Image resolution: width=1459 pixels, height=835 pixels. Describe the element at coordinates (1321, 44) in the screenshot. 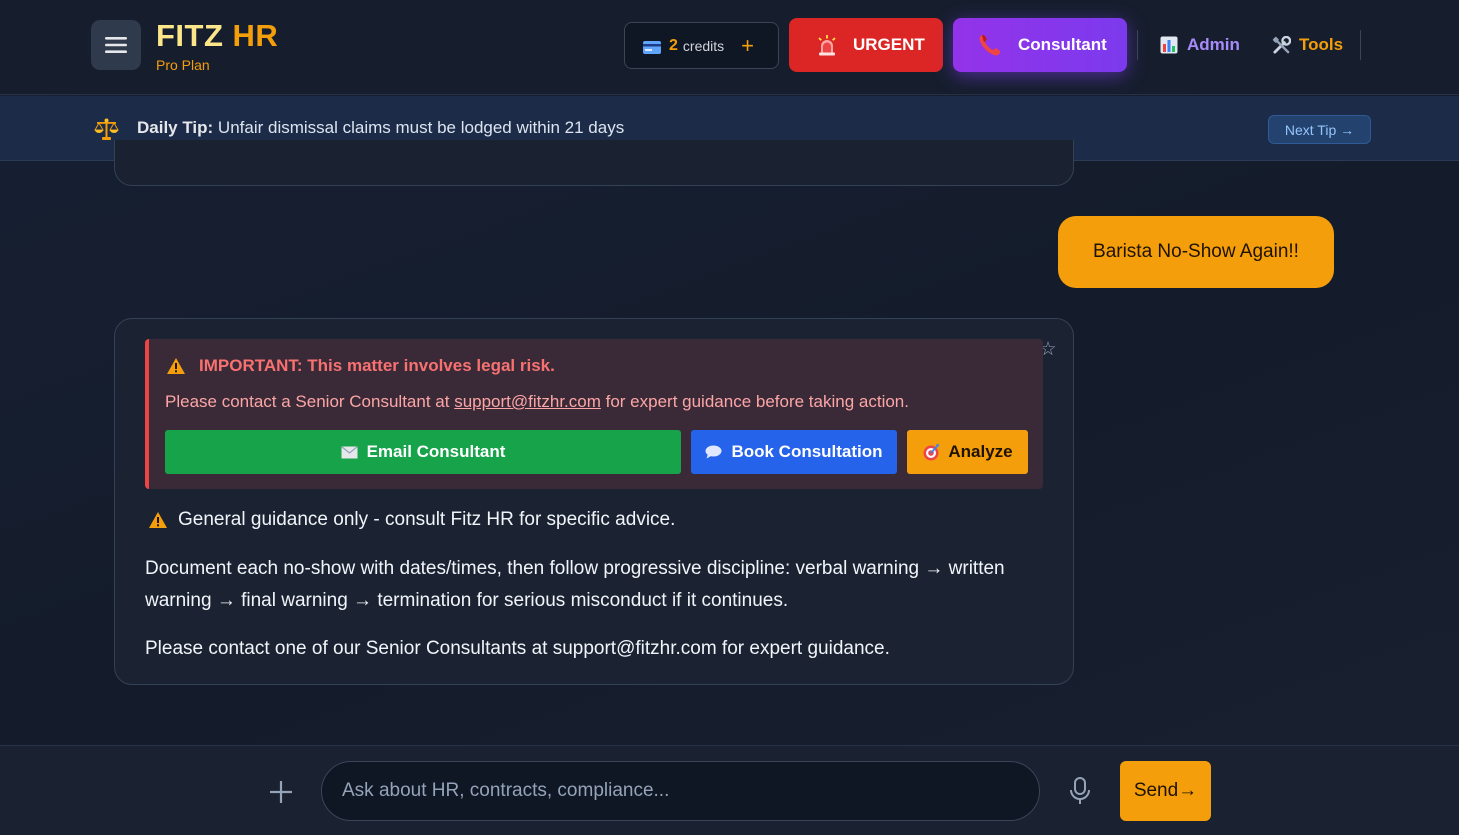

I see `tools-label: Tools` at that location.